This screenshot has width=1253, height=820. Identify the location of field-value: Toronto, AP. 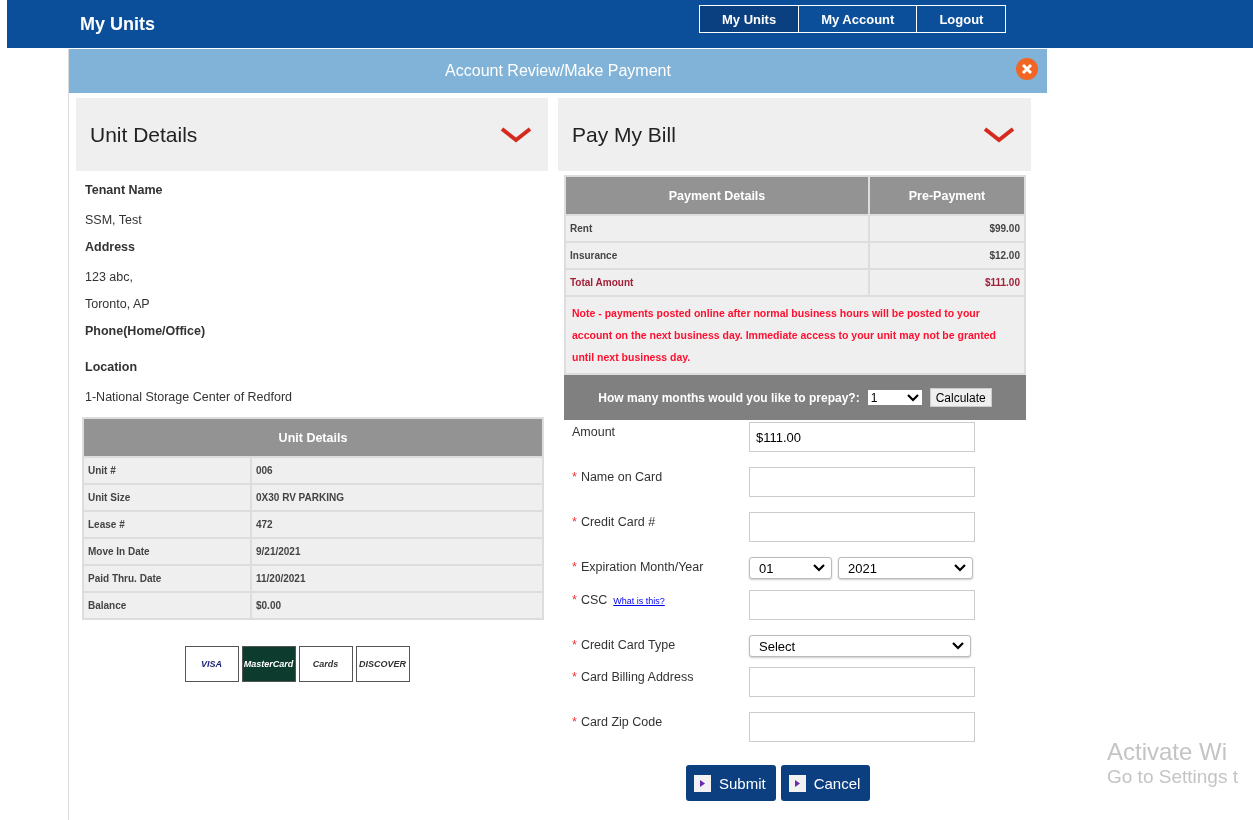
(118, 305).